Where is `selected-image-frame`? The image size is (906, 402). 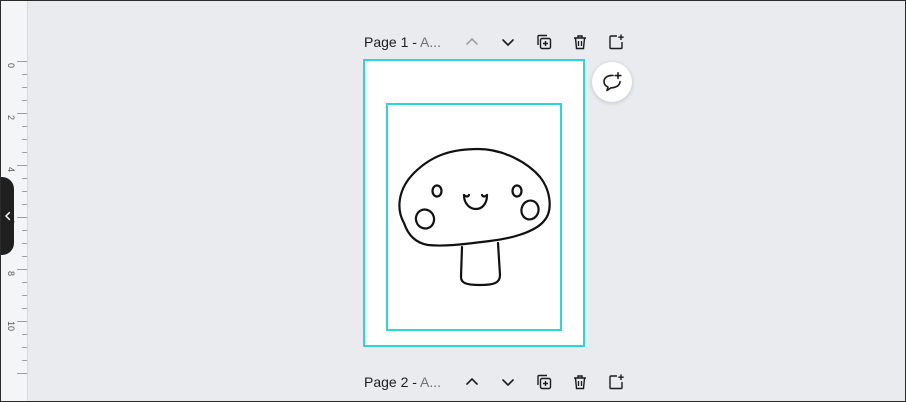 selected-image-frame is located at coordinates (474, 217).